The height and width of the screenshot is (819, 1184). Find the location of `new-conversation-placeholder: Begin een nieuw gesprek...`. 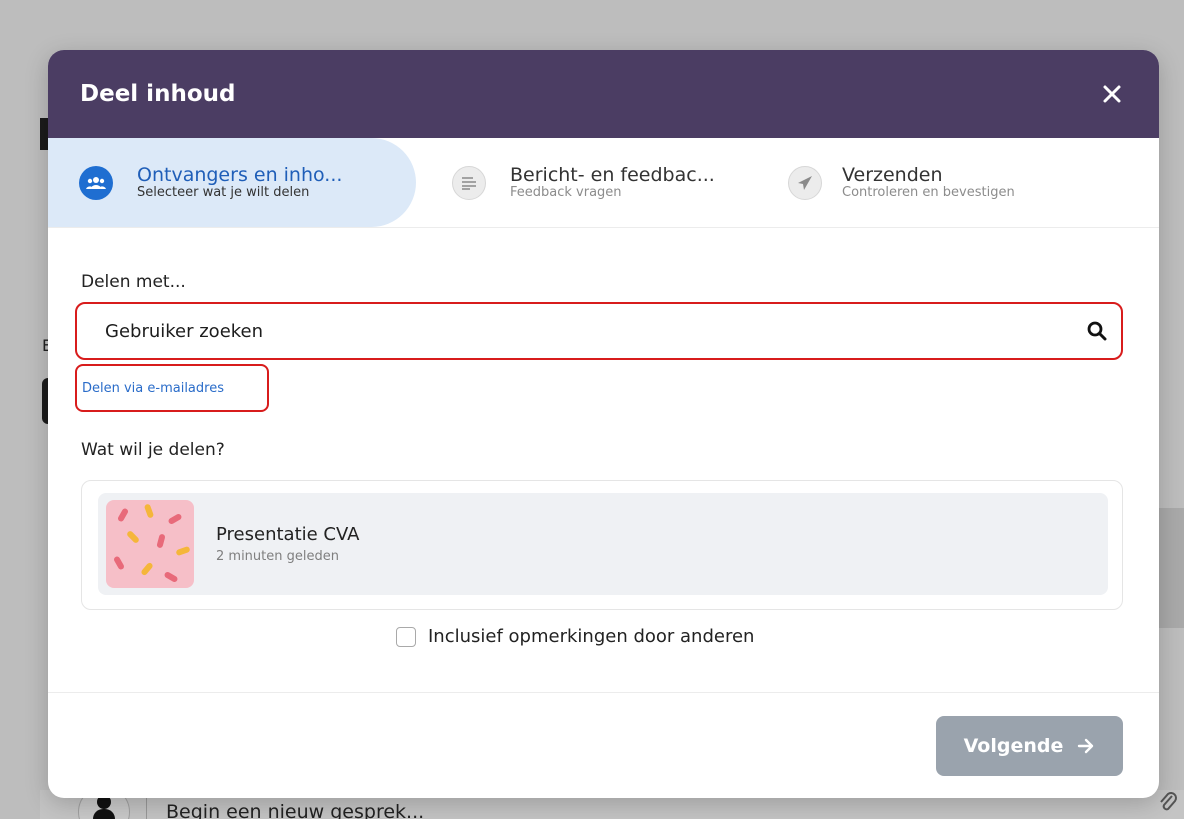

new-conversation-placeholder: Begin een nieuw gesprek... is located at coordinates (295, 810).